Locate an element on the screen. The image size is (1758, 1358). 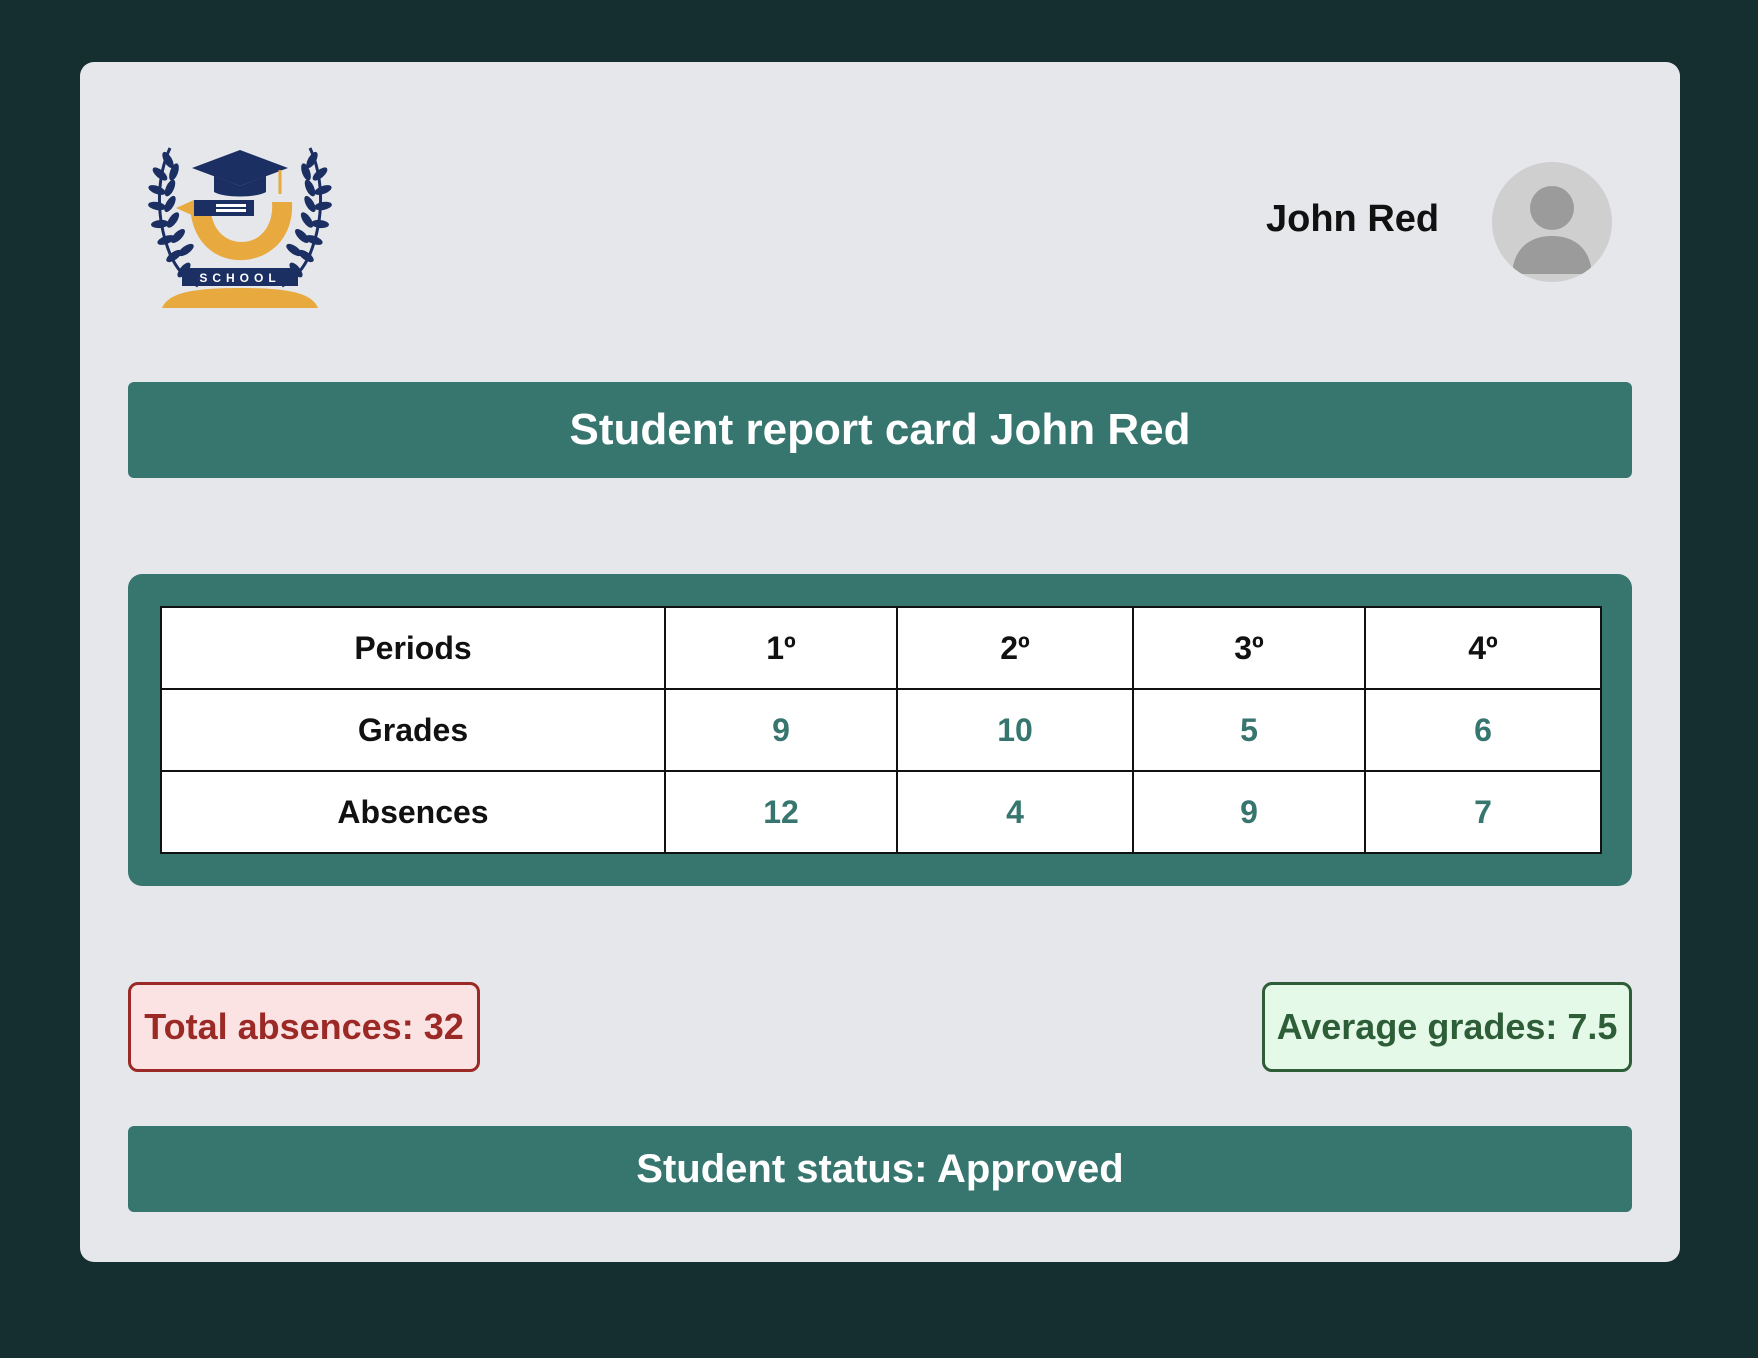
period-header-cell: 3º is located at coordinates (1249, 648).